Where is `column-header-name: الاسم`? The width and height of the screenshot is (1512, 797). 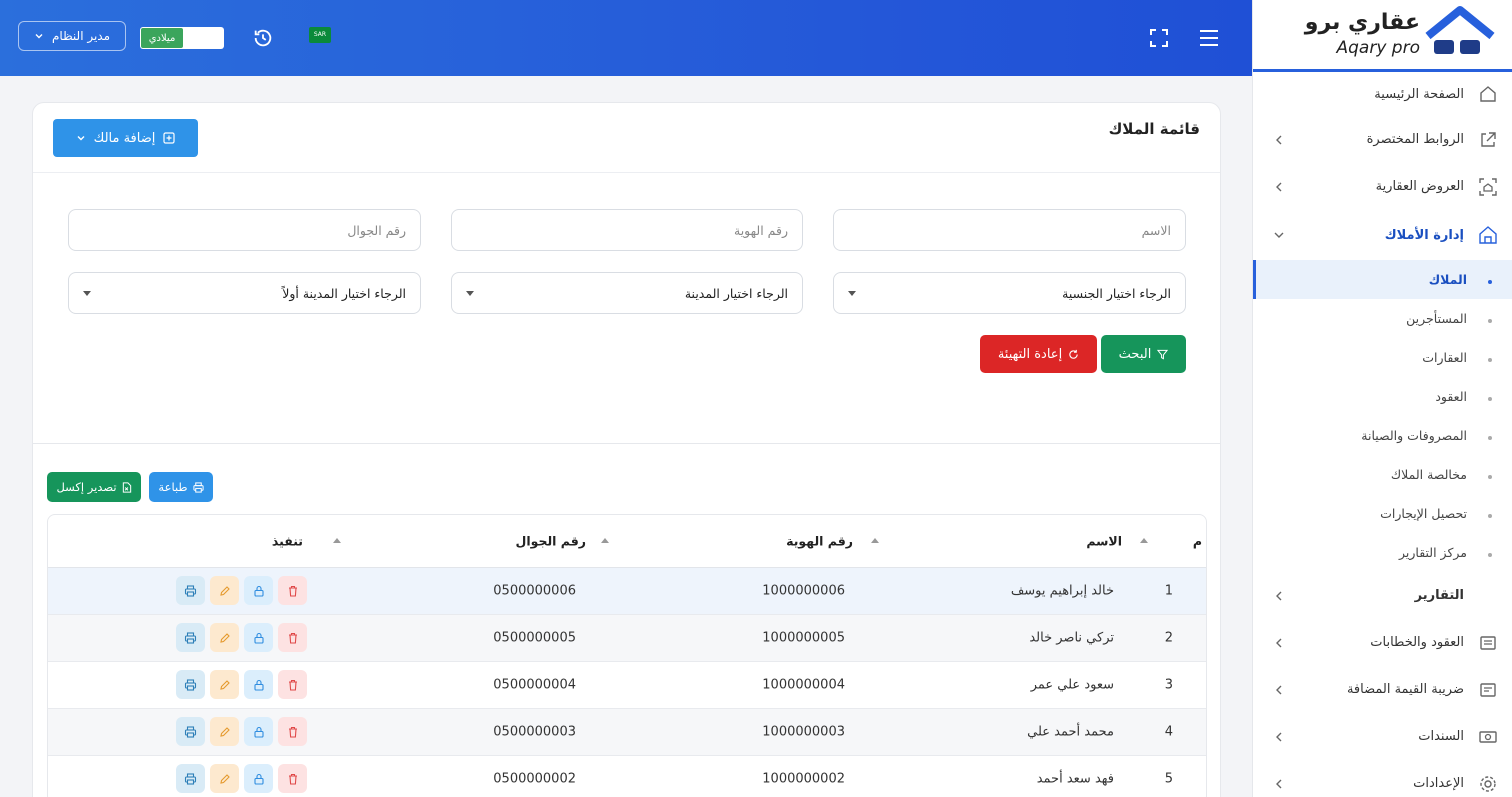
column-header-name: الاسم is located at coordinates (1104, 541).